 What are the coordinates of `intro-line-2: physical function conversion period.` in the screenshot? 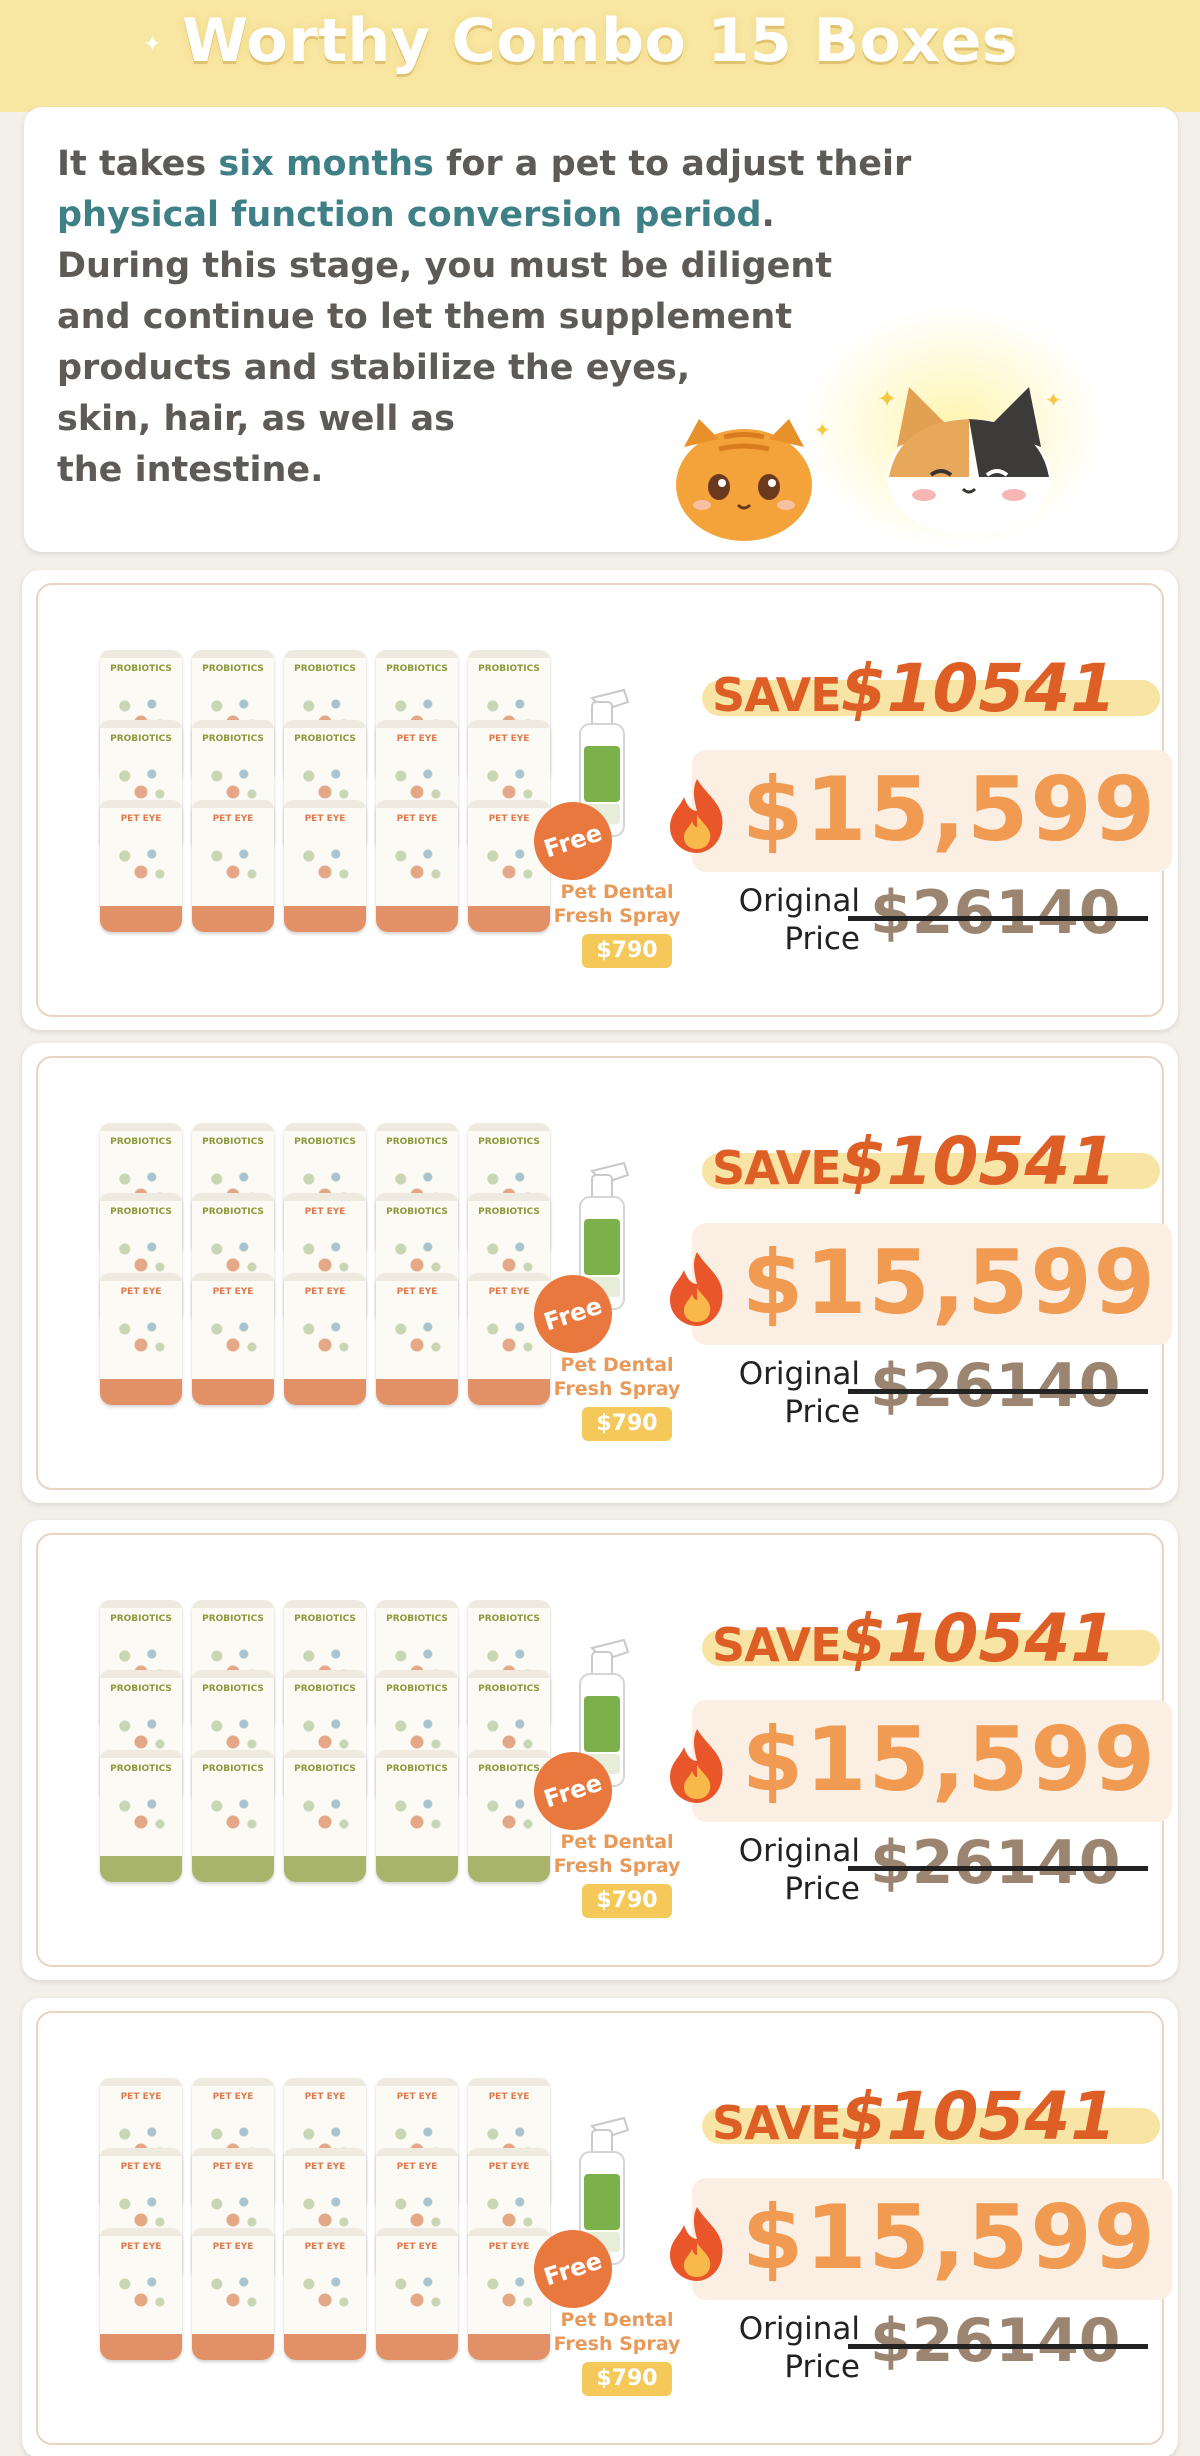 It's located at (517, 215).